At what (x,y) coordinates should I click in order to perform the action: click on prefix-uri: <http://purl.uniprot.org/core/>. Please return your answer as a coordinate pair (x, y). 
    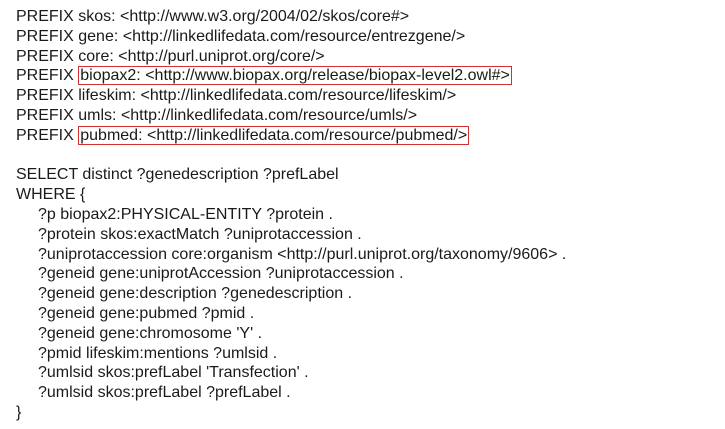
    Looking at the image, I should click on (221, 56).